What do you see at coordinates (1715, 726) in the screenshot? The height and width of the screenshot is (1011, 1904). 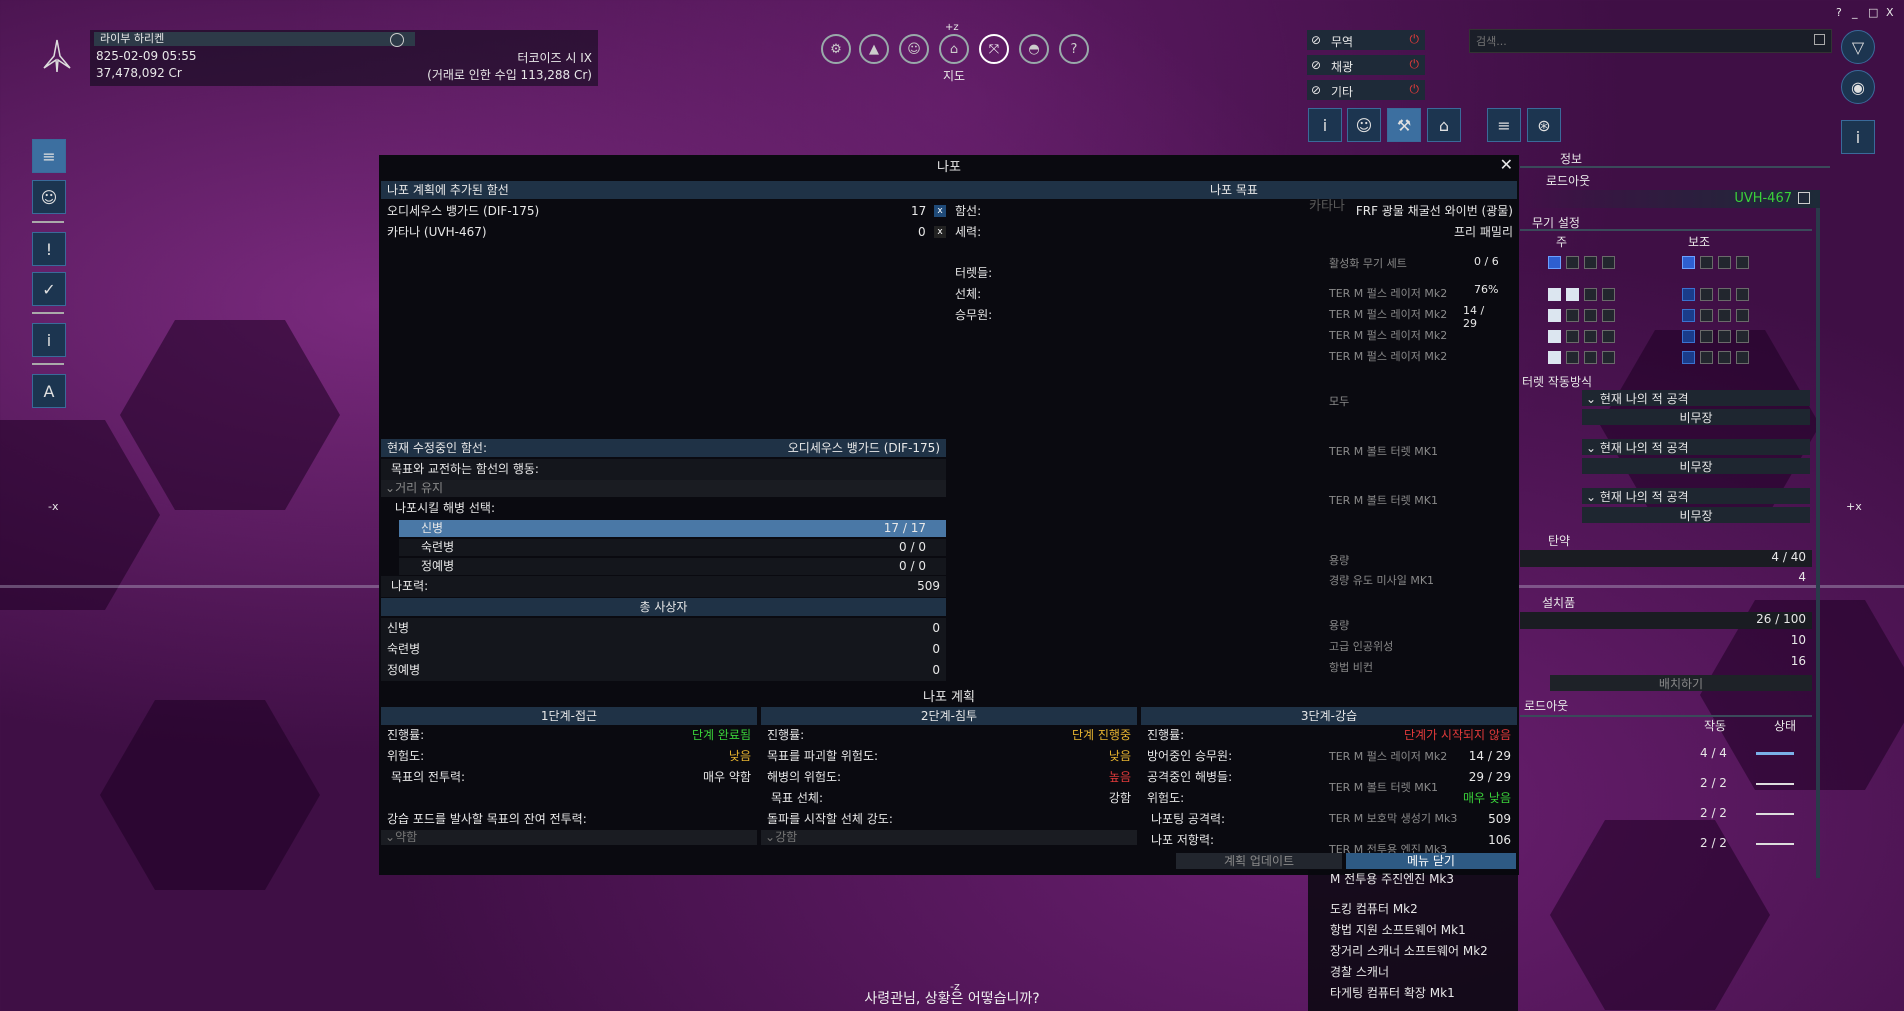 I see `col-operation: 작동` at bounding box center [1715, 726].